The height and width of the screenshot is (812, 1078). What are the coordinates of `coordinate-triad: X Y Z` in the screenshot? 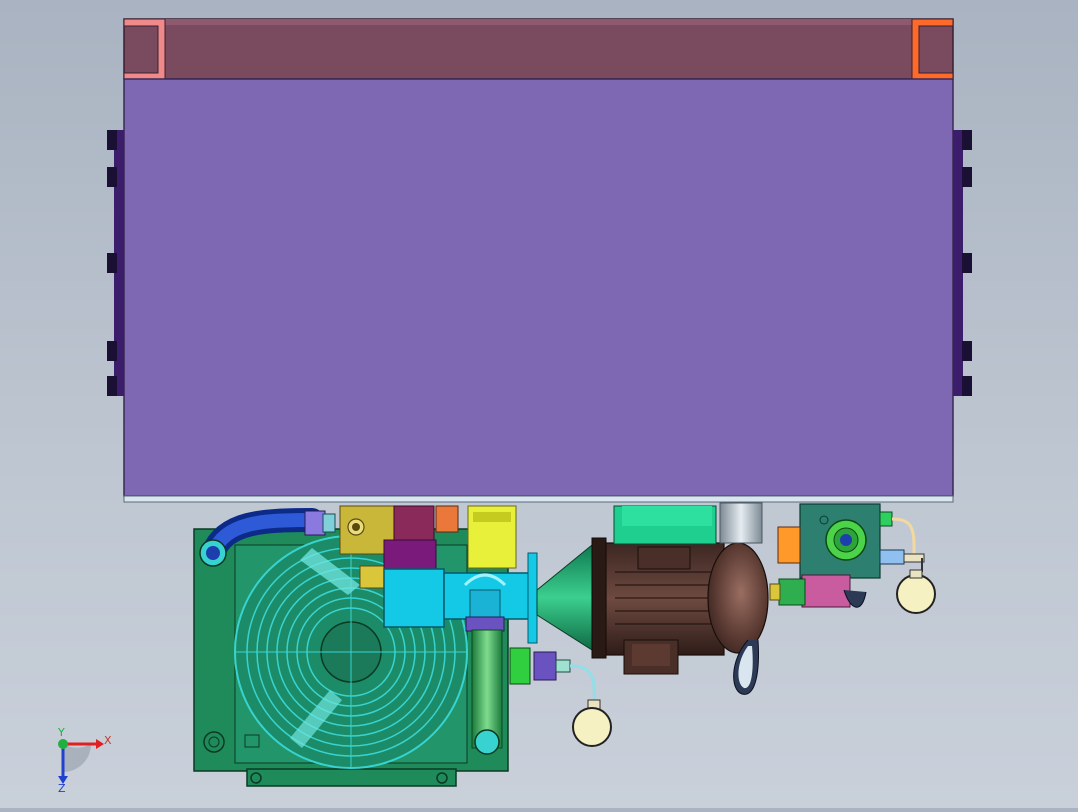 It's located at (84, 760).